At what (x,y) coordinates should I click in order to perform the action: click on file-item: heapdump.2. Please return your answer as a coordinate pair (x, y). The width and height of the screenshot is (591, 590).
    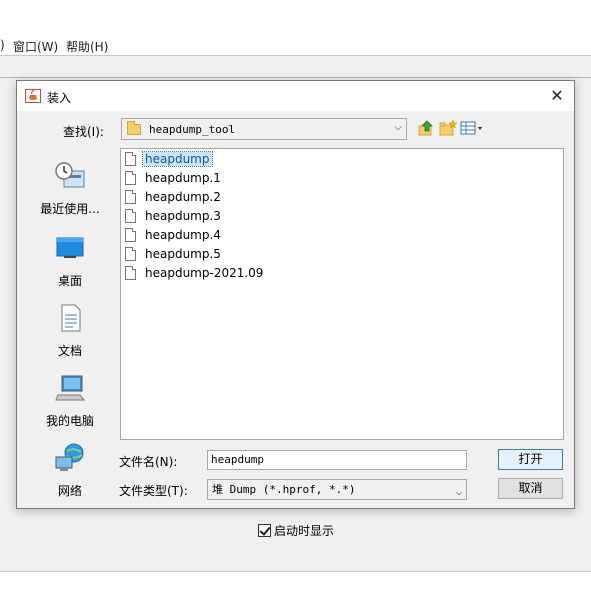
    Looking at the image, I should click on (174, 197).